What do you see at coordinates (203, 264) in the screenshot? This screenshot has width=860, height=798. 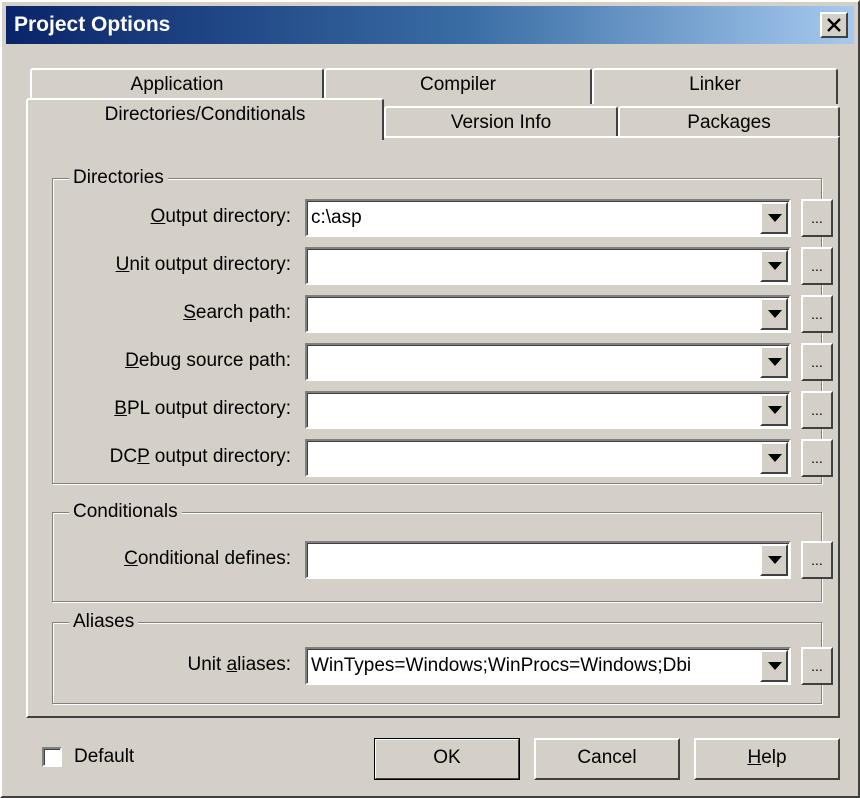 I see `unit-output-directory-label: Unit output directory:` at bounding box center [203, 264].